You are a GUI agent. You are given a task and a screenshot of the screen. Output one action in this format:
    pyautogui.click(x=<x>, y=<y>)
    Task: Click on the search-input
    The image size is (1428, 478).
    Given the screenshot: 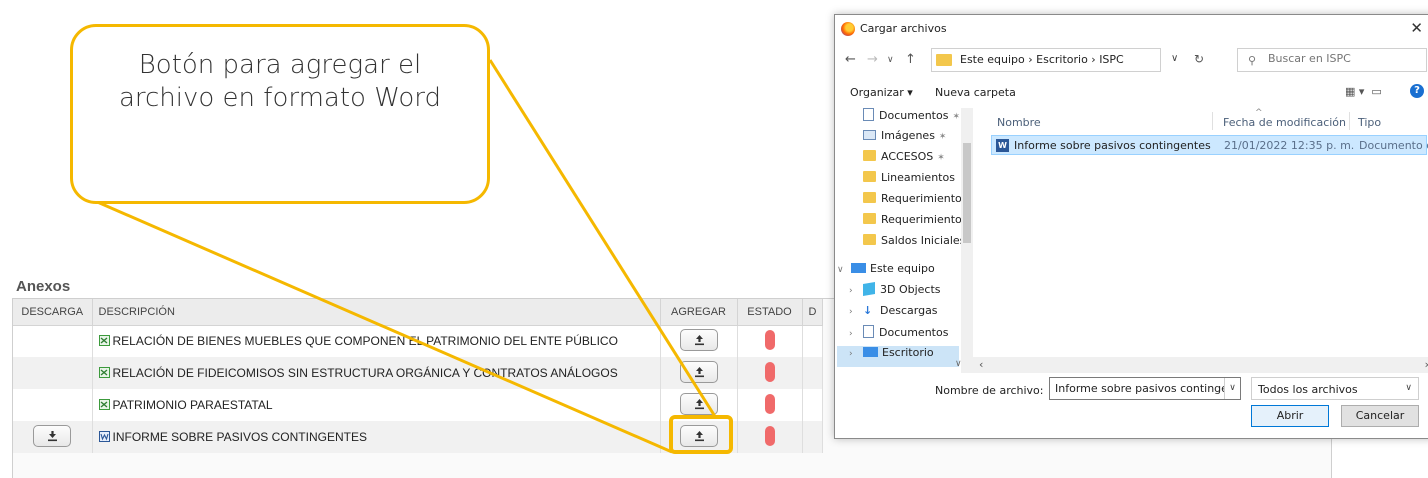 What is the action you would take?
    pyautogui.click(x=1343, y=58)
    